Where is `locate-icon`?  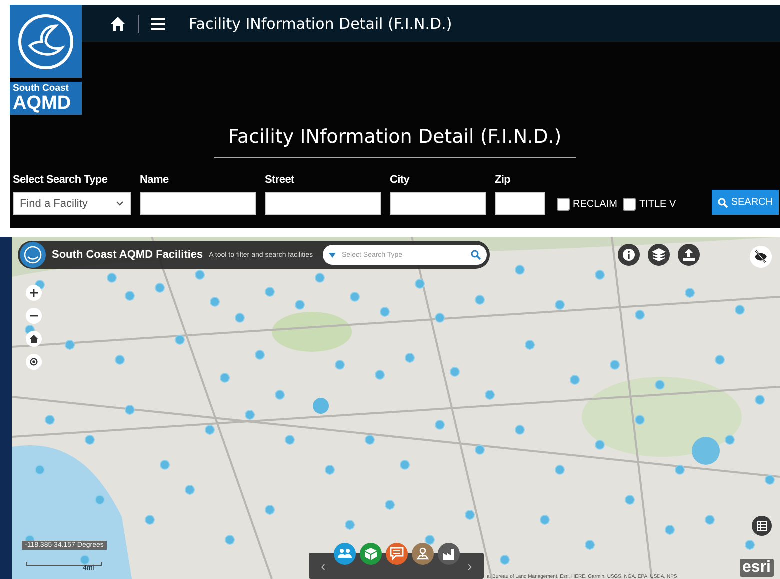 locate-icon is located at coordinates (34, 362).